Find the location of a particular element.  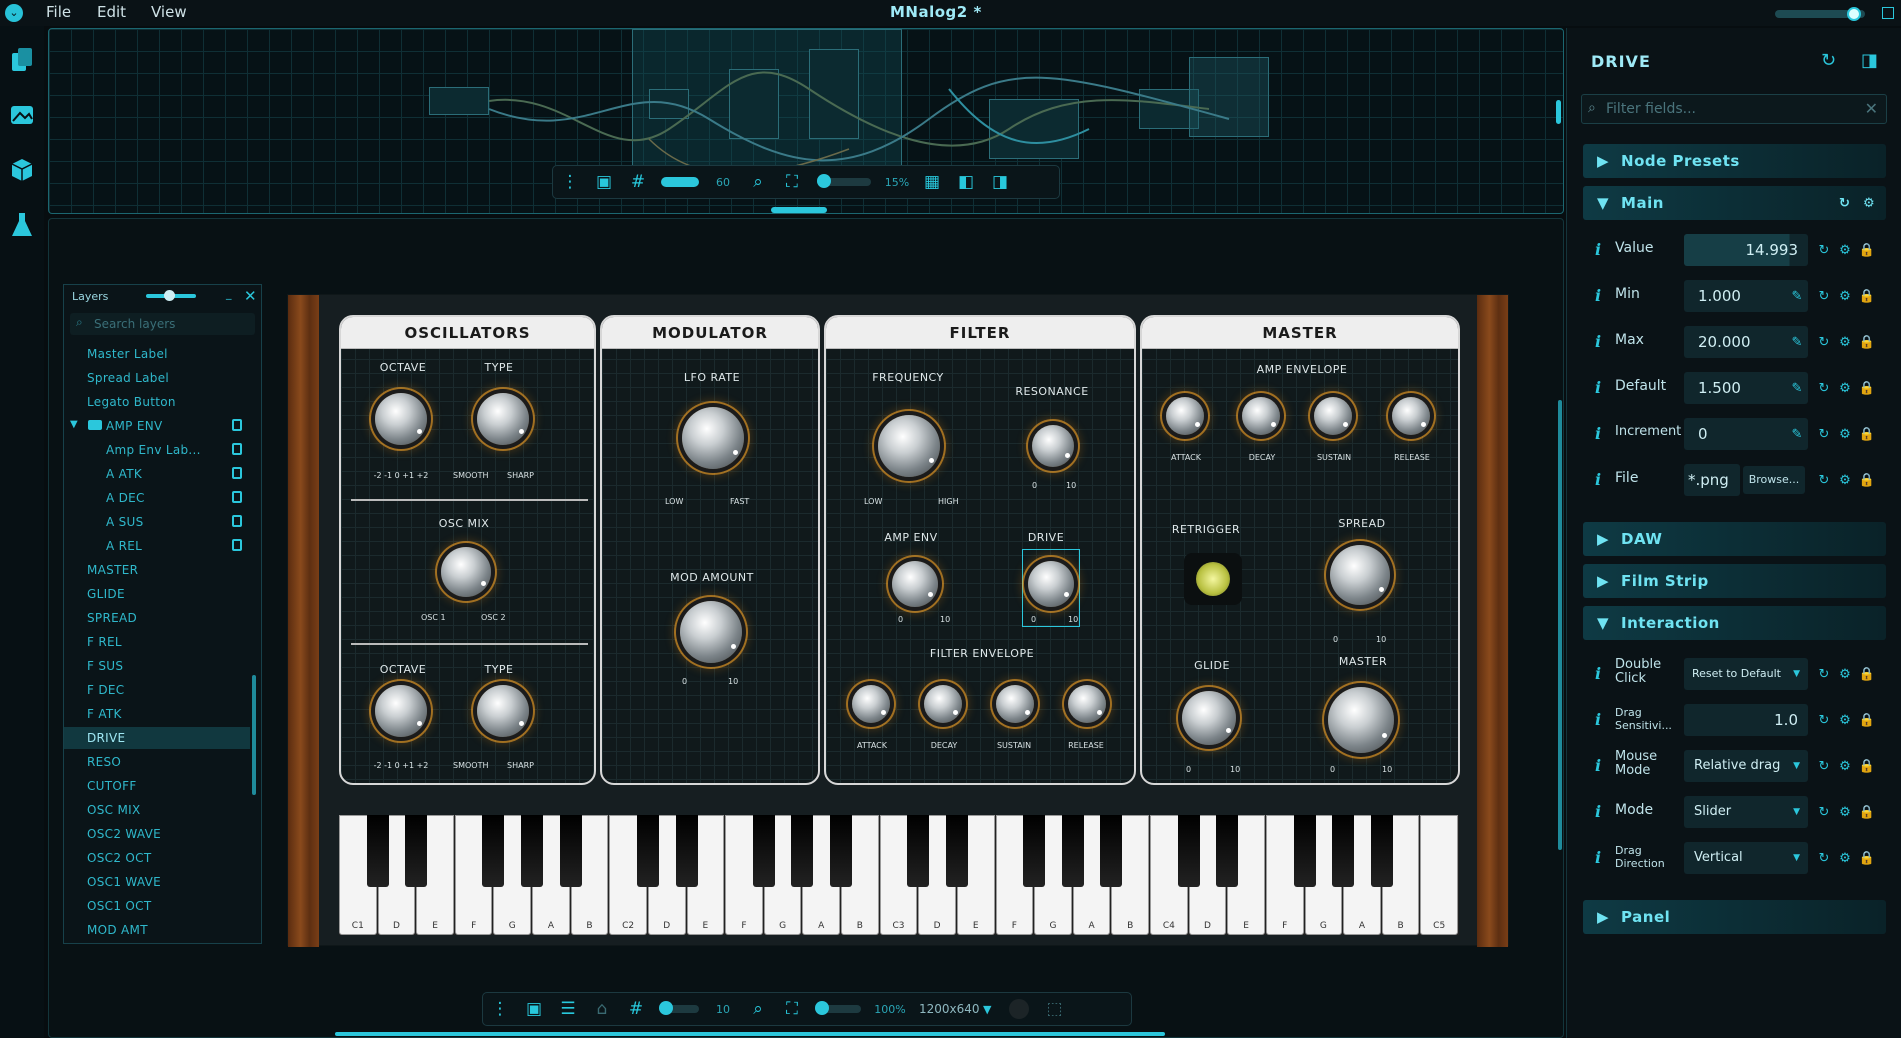

drive-knob is located at coordinates (1051, 584).